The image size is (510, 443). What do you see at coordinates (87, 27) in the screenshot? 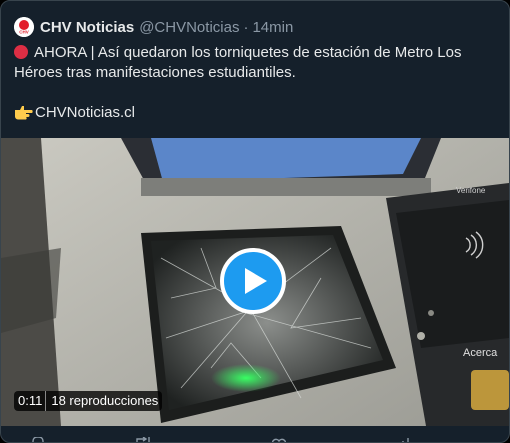
I see `author-name: CHV Noticias` at bounding box center [87, 27].